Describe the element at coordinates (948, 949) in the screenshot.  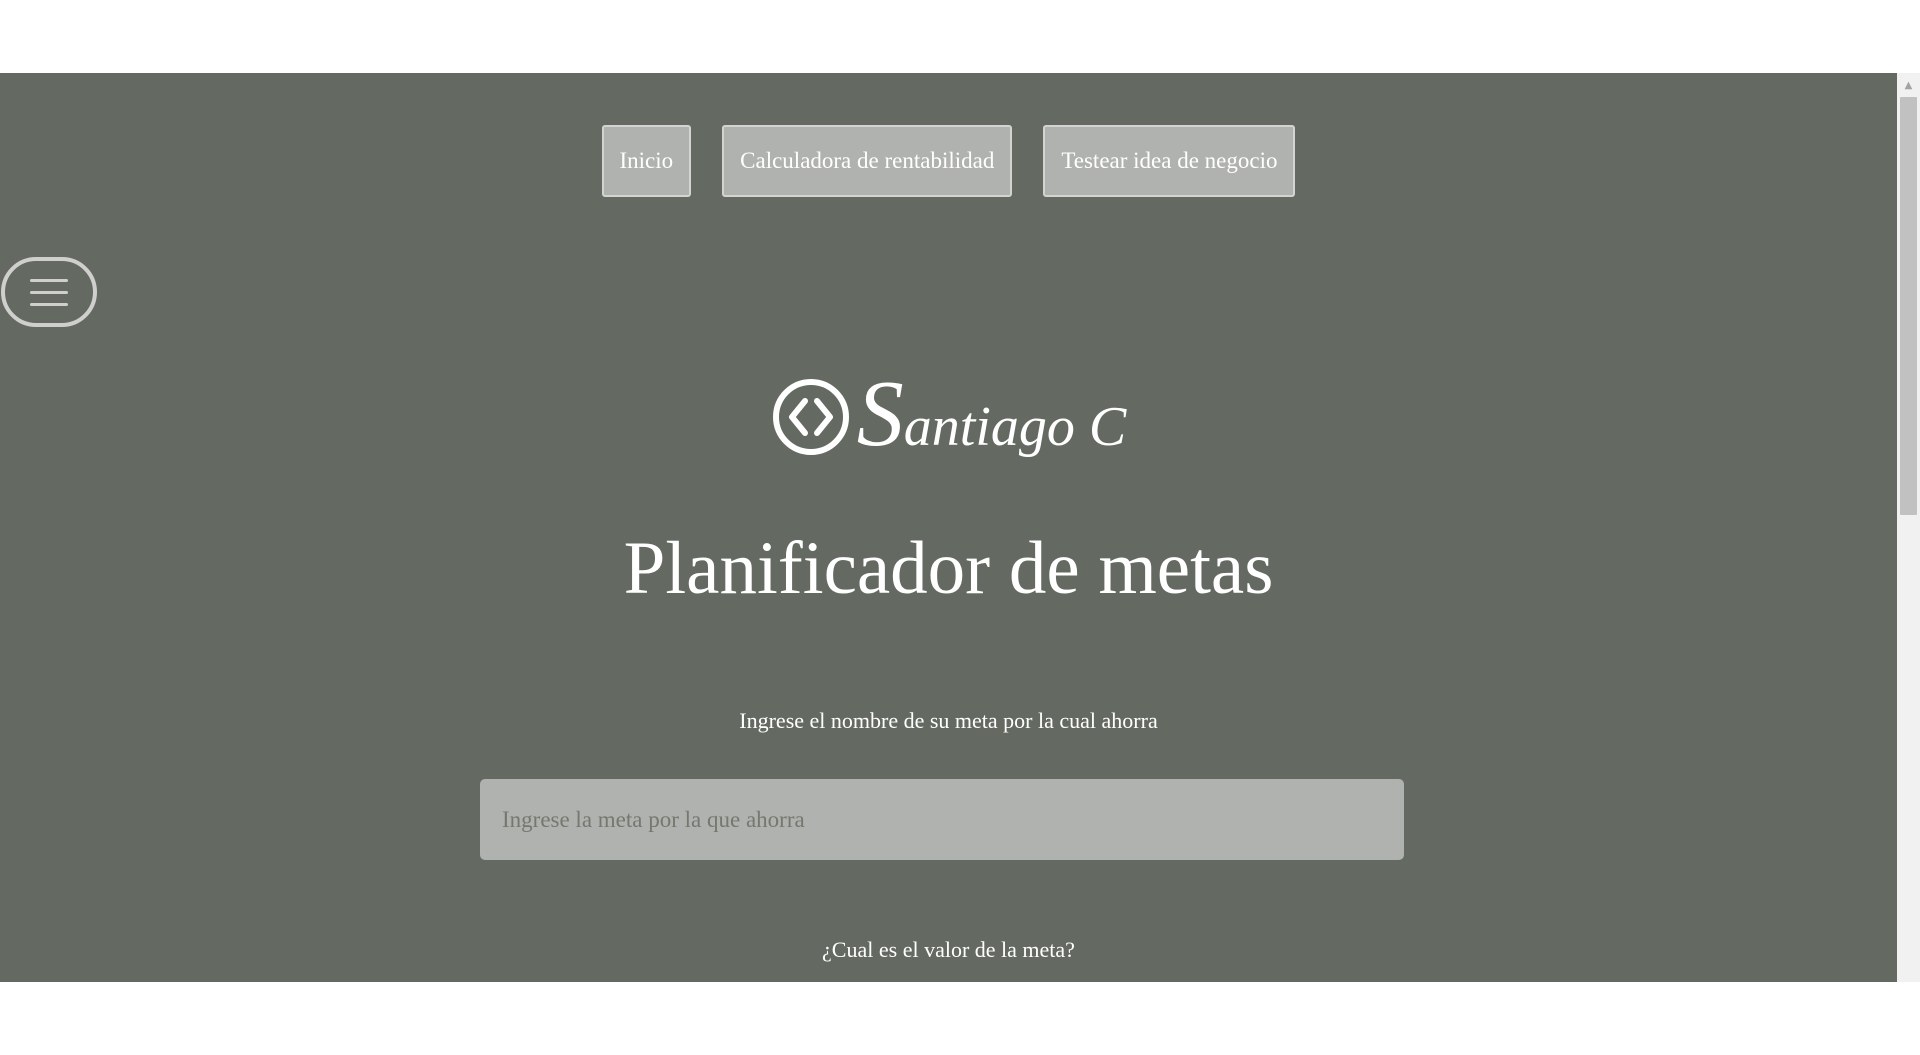
I see `goal-value-label: ¿Cual es el valor de la meta?` at that location.